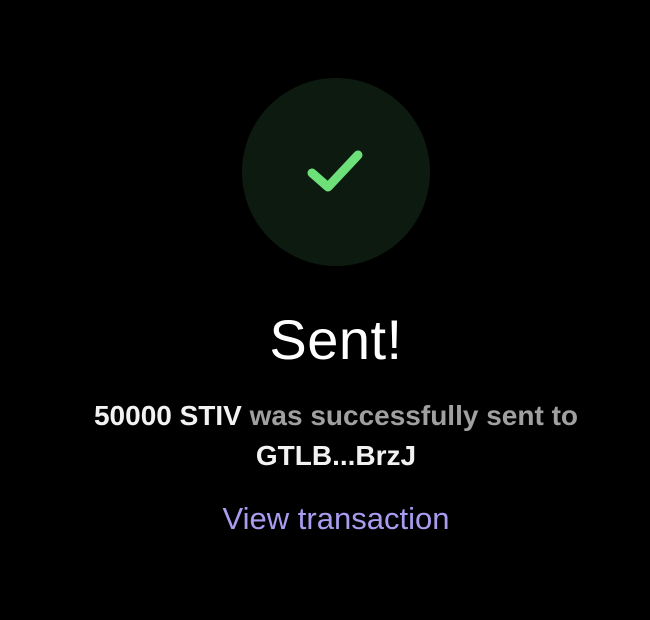 This screenshot has width=650, height=620. Describe the element at coordinates (336, 455) in the screenshot. I see `recipient-address: GTLB...BrzJ` at that location.